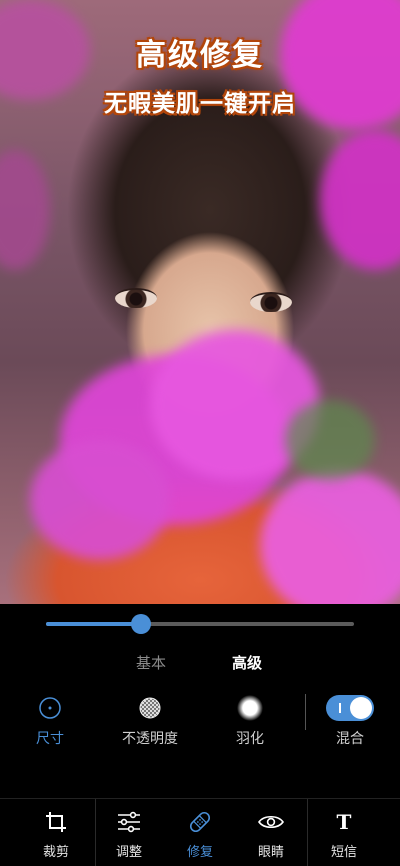  Describe the element at coordinates (361, 708) in the screenshot. I see `toggle-knob` at that location.